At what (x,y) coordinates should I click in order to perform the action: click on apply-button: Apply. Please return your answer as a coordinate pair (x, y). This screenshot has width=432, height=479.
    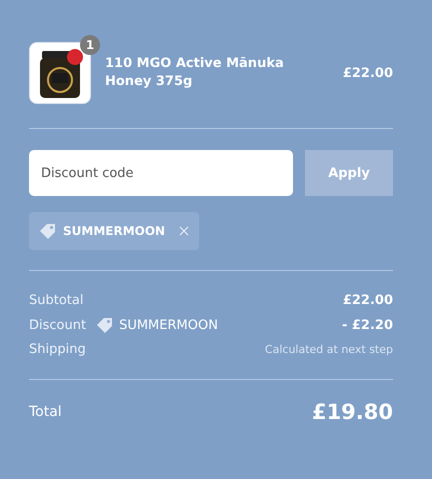
    Looking at the image, I should click on (349, 173).